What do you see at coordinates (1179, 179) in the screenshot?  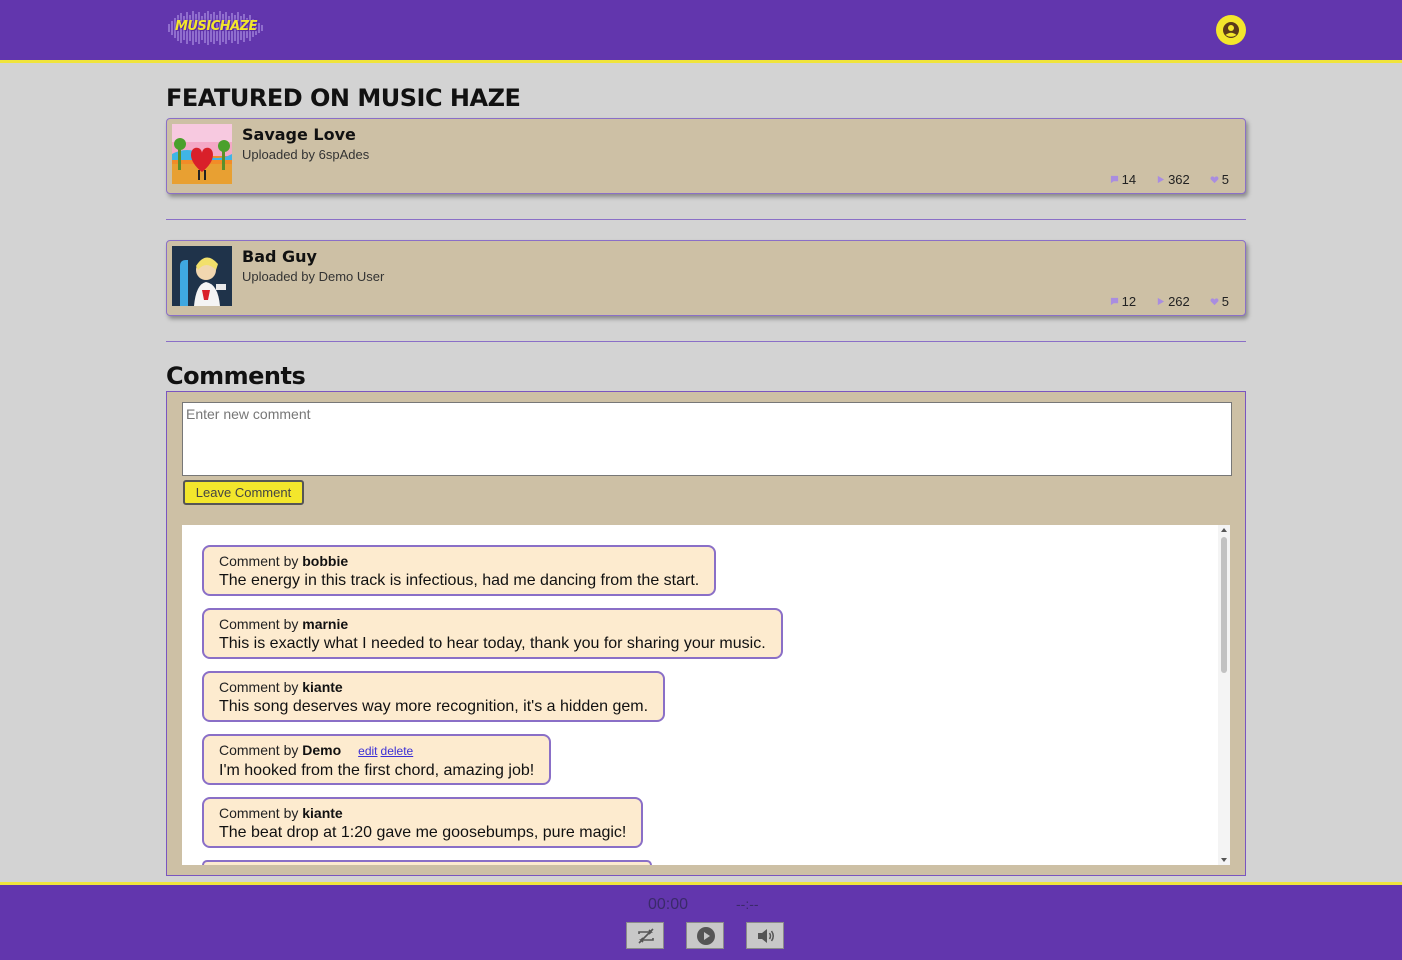 I see `play-count-value: 362` at bounding box center [1179, 179].